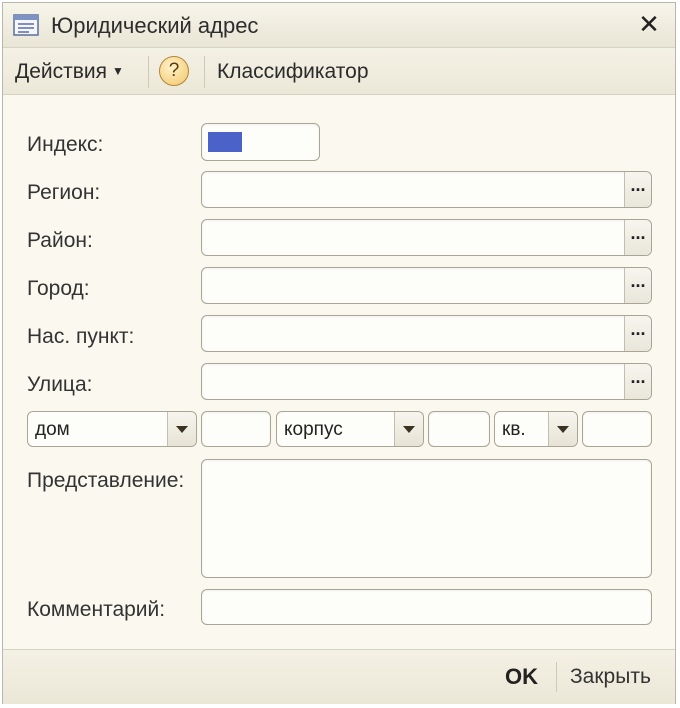  I want to click on building-type-select: корпус, so click(350, 429).